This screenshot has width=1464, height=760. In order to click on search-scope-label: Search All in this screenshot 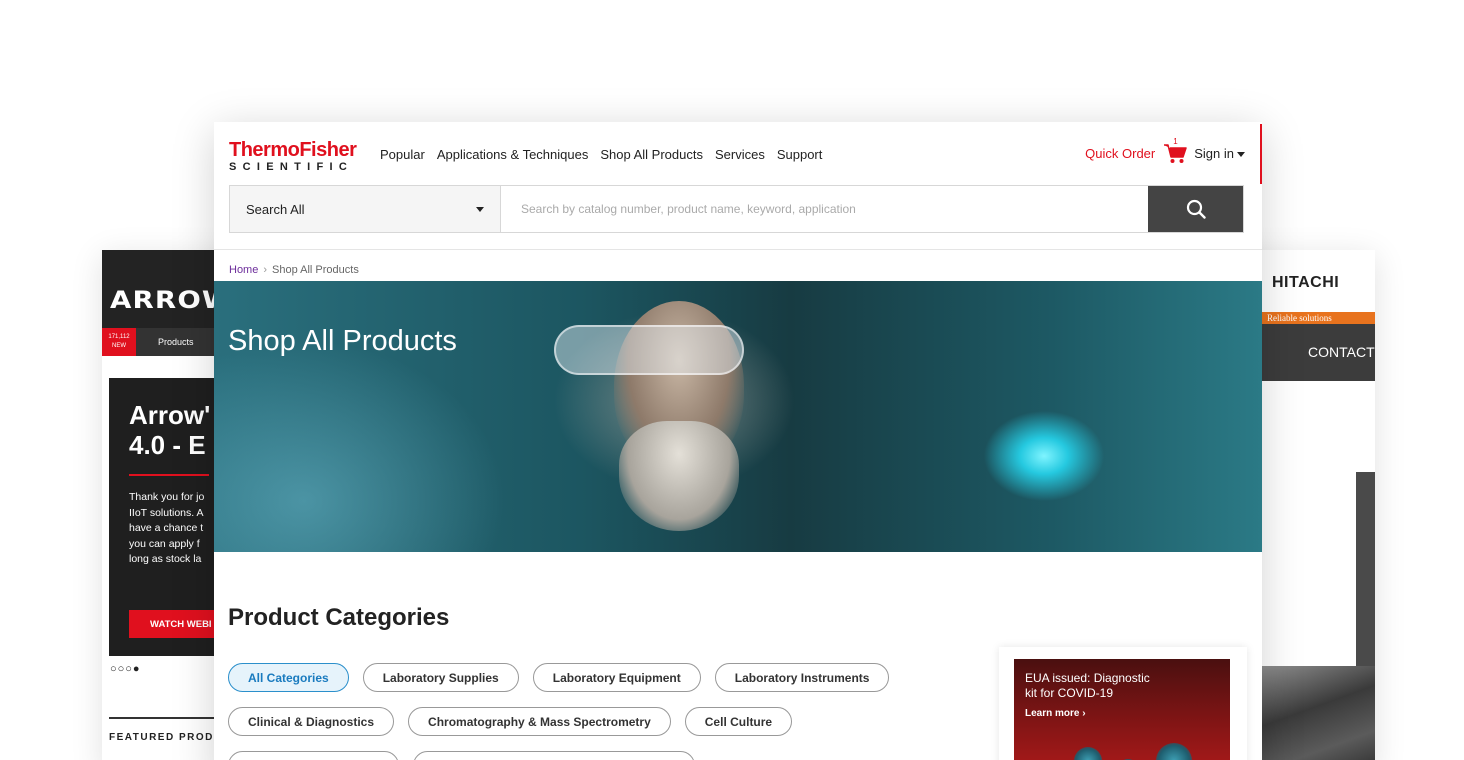, I will do `click(275, 209)`.